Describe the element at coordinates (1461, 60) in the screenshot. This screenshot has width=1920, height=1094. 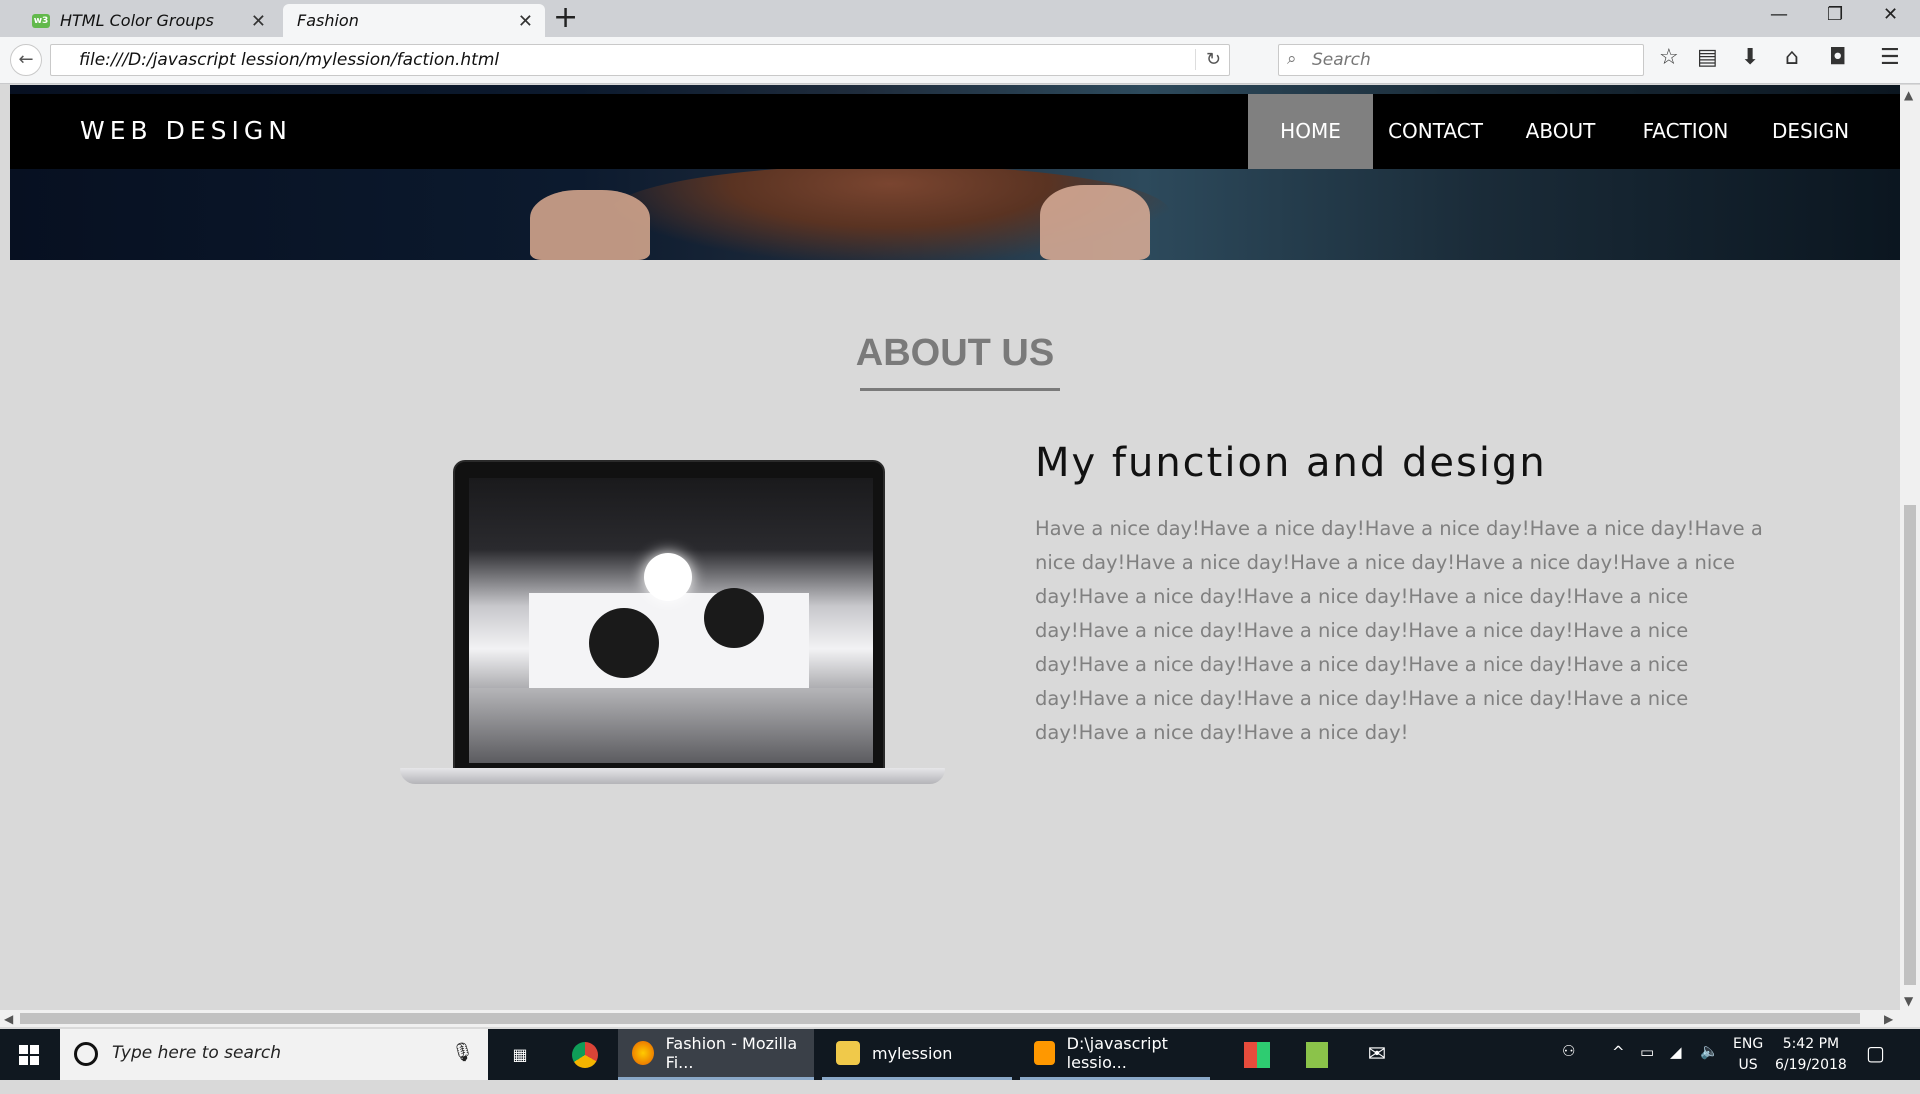
I see `search-input: ⌕ Search` at that location.